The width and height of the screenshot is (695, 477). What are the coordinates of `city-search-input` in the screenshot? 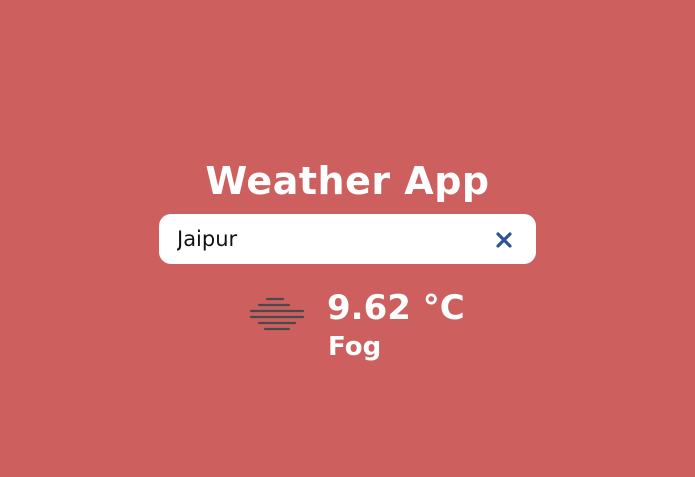 It's located at (327, 239).